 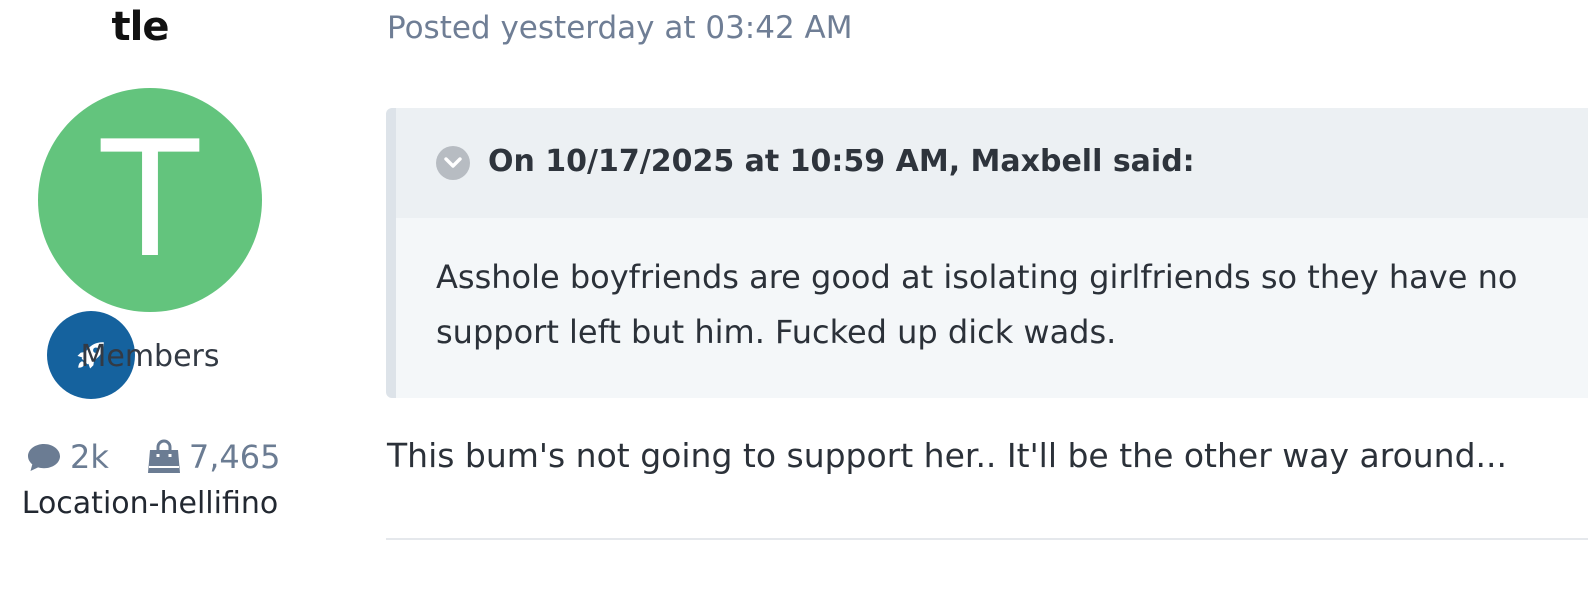 What do you see at coordinates (987, 539) in the screenshot?
I see `post-divider` at bounding box center [987, 539].